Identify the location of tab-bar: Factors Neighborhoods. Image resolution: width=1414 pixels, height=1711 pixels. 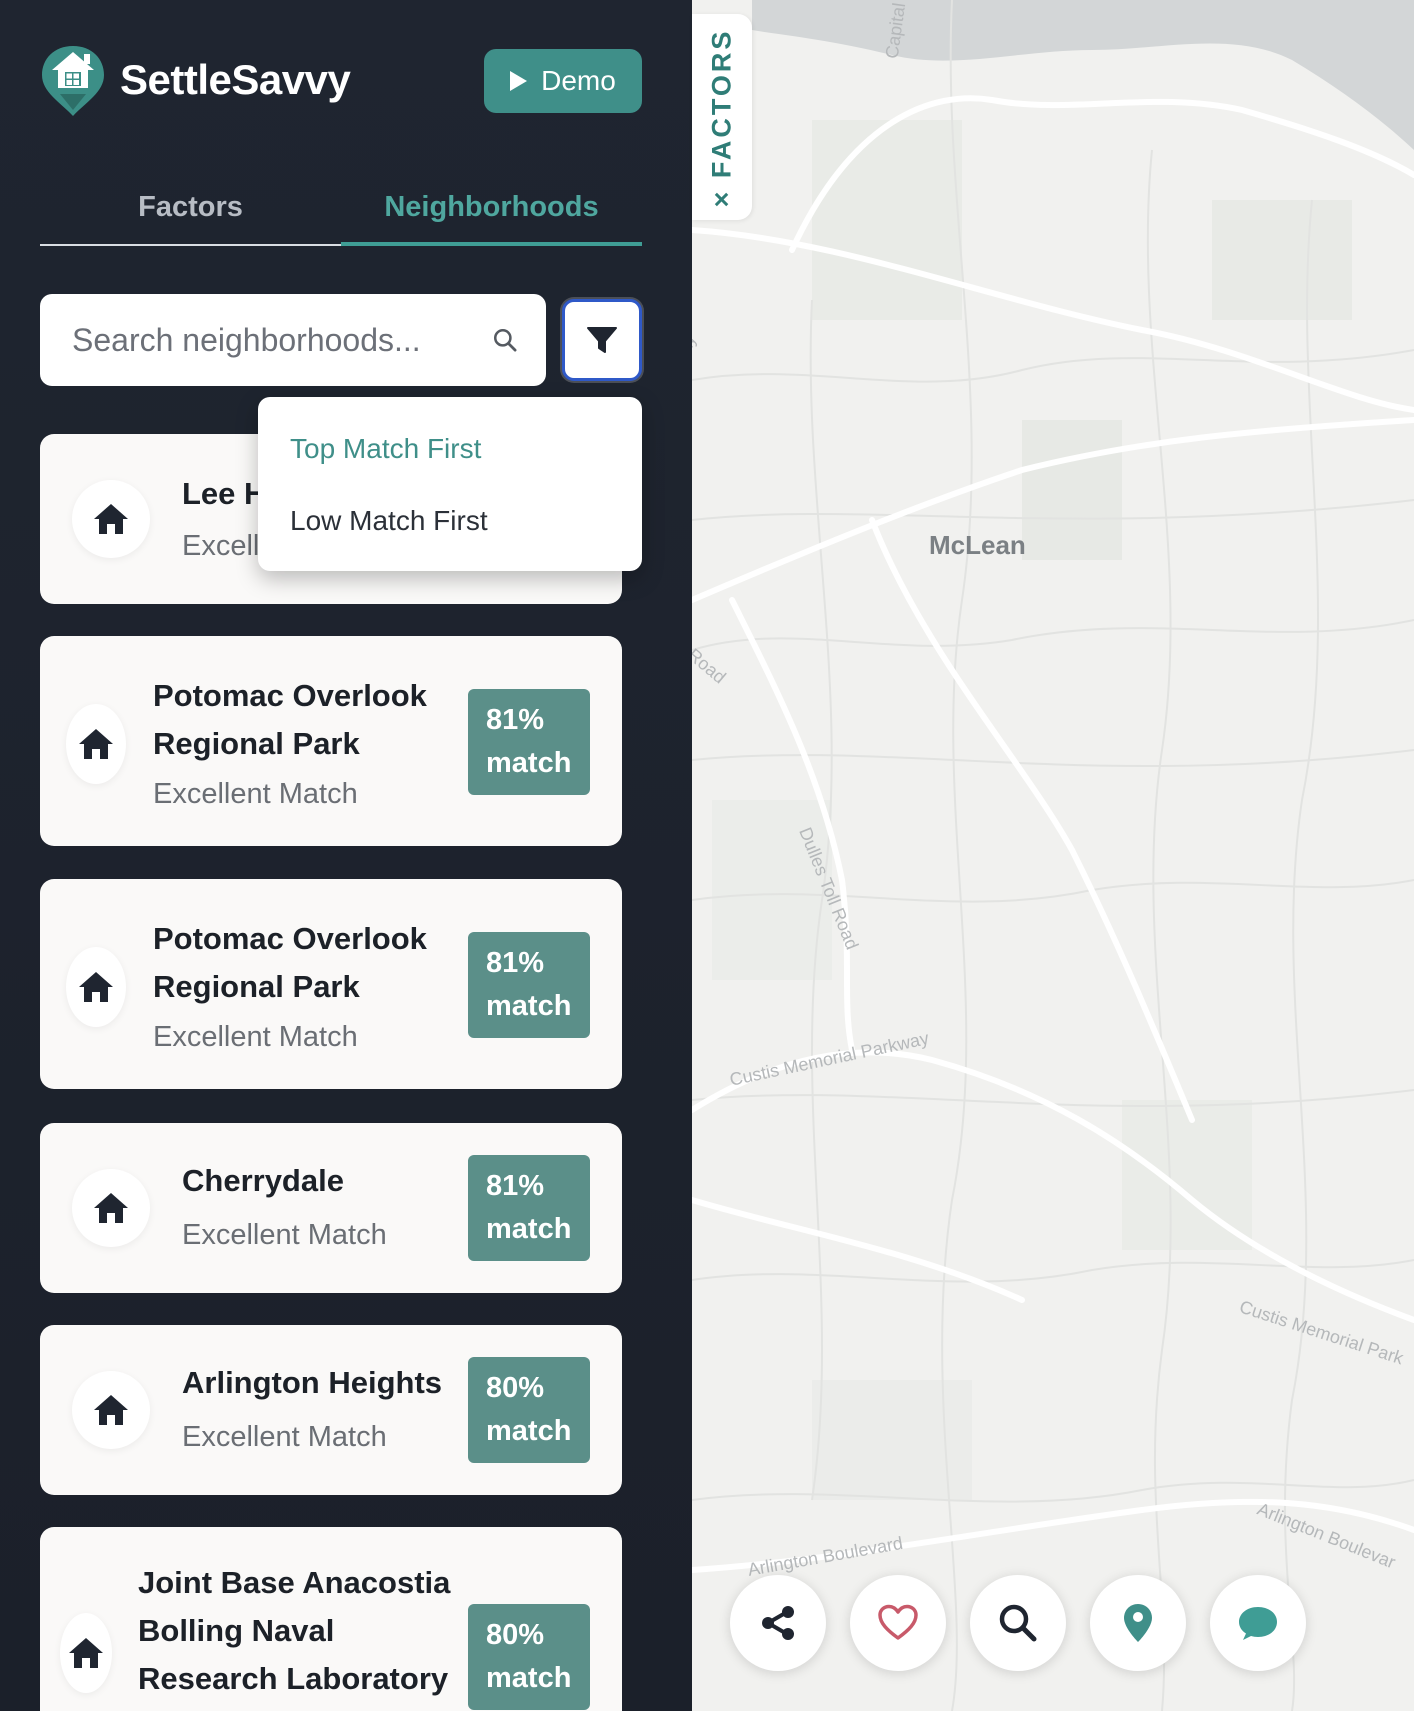
(341, 208).